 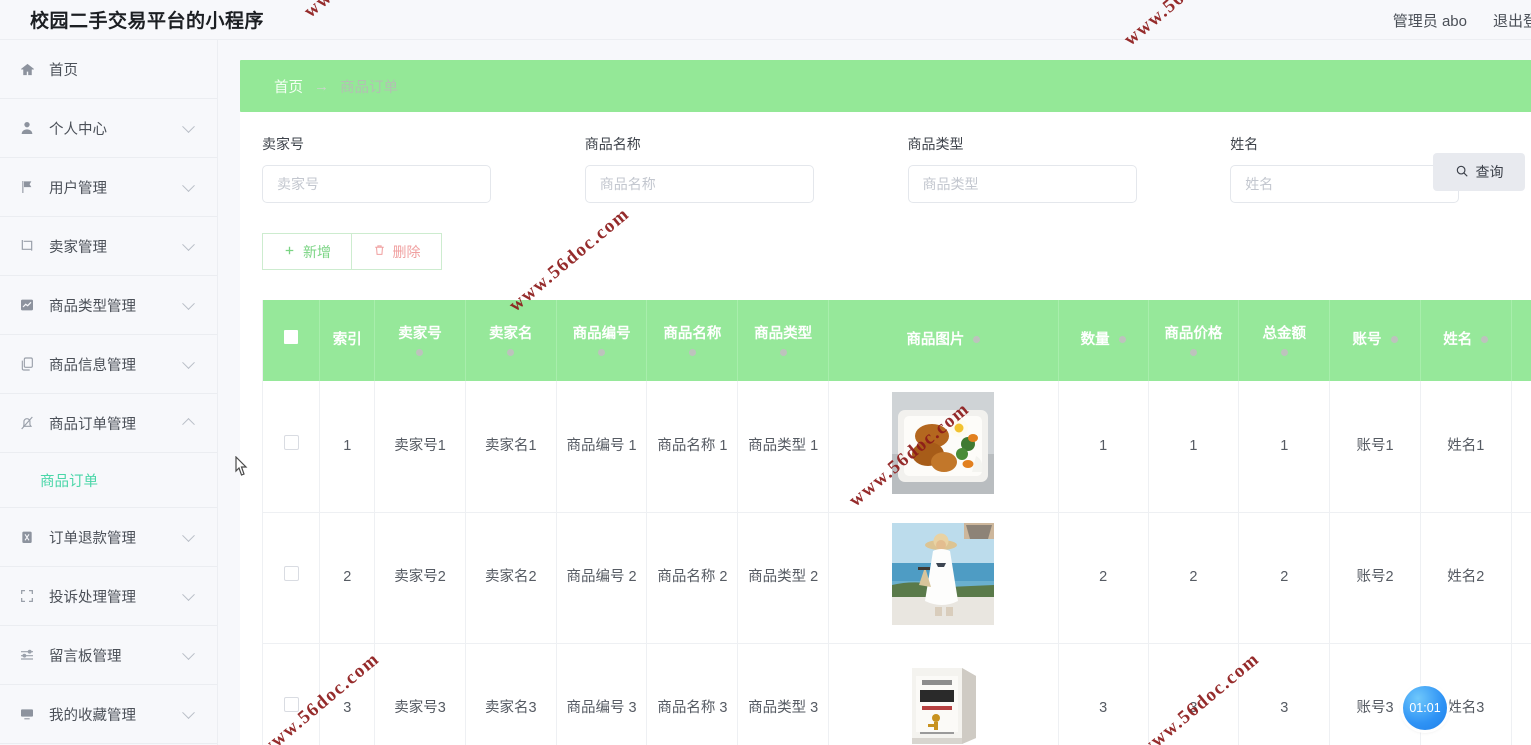 I want to click on table-header-select-all, so click(x=292, y=340).